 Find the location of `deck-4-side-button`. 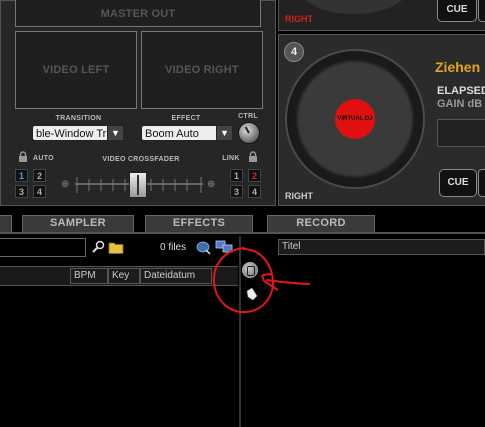

deck-4-side-button is located at coordinates (481, 183).